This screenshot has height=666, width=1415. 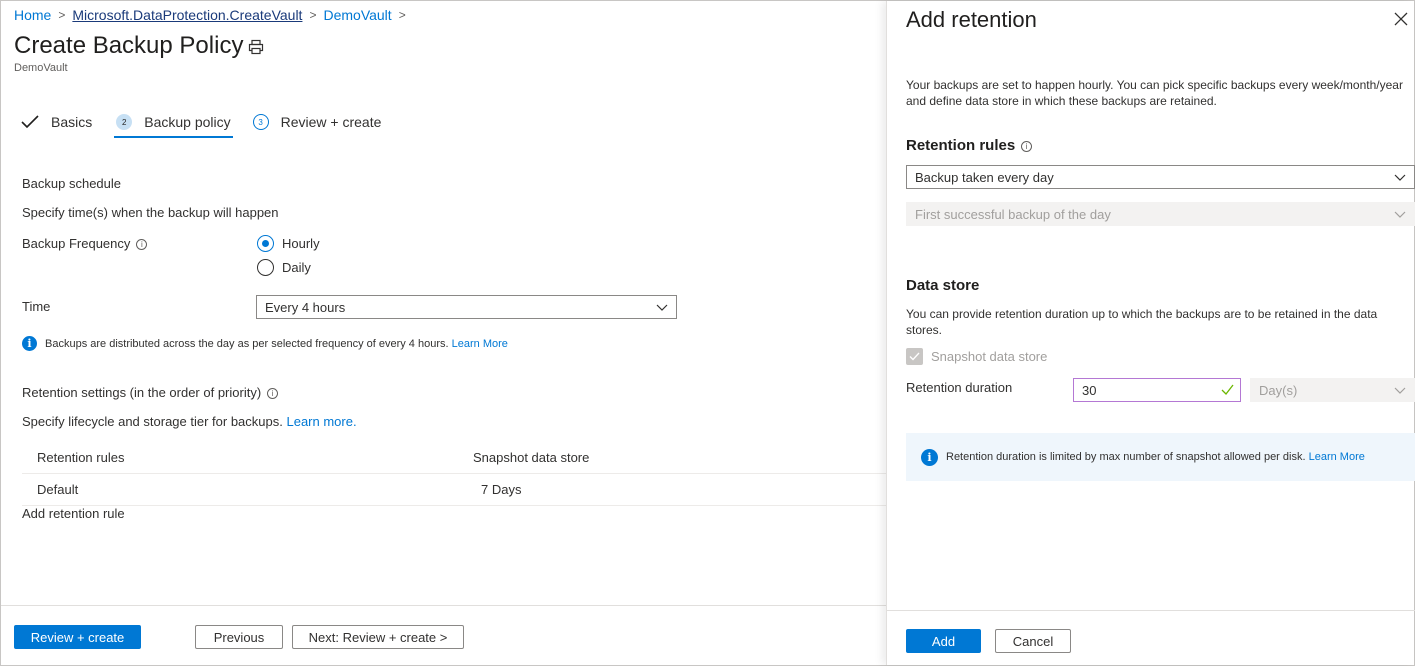 I want to click on backup-selection-dropdown: First successful backup of the day, so click(x=1160, y=214).